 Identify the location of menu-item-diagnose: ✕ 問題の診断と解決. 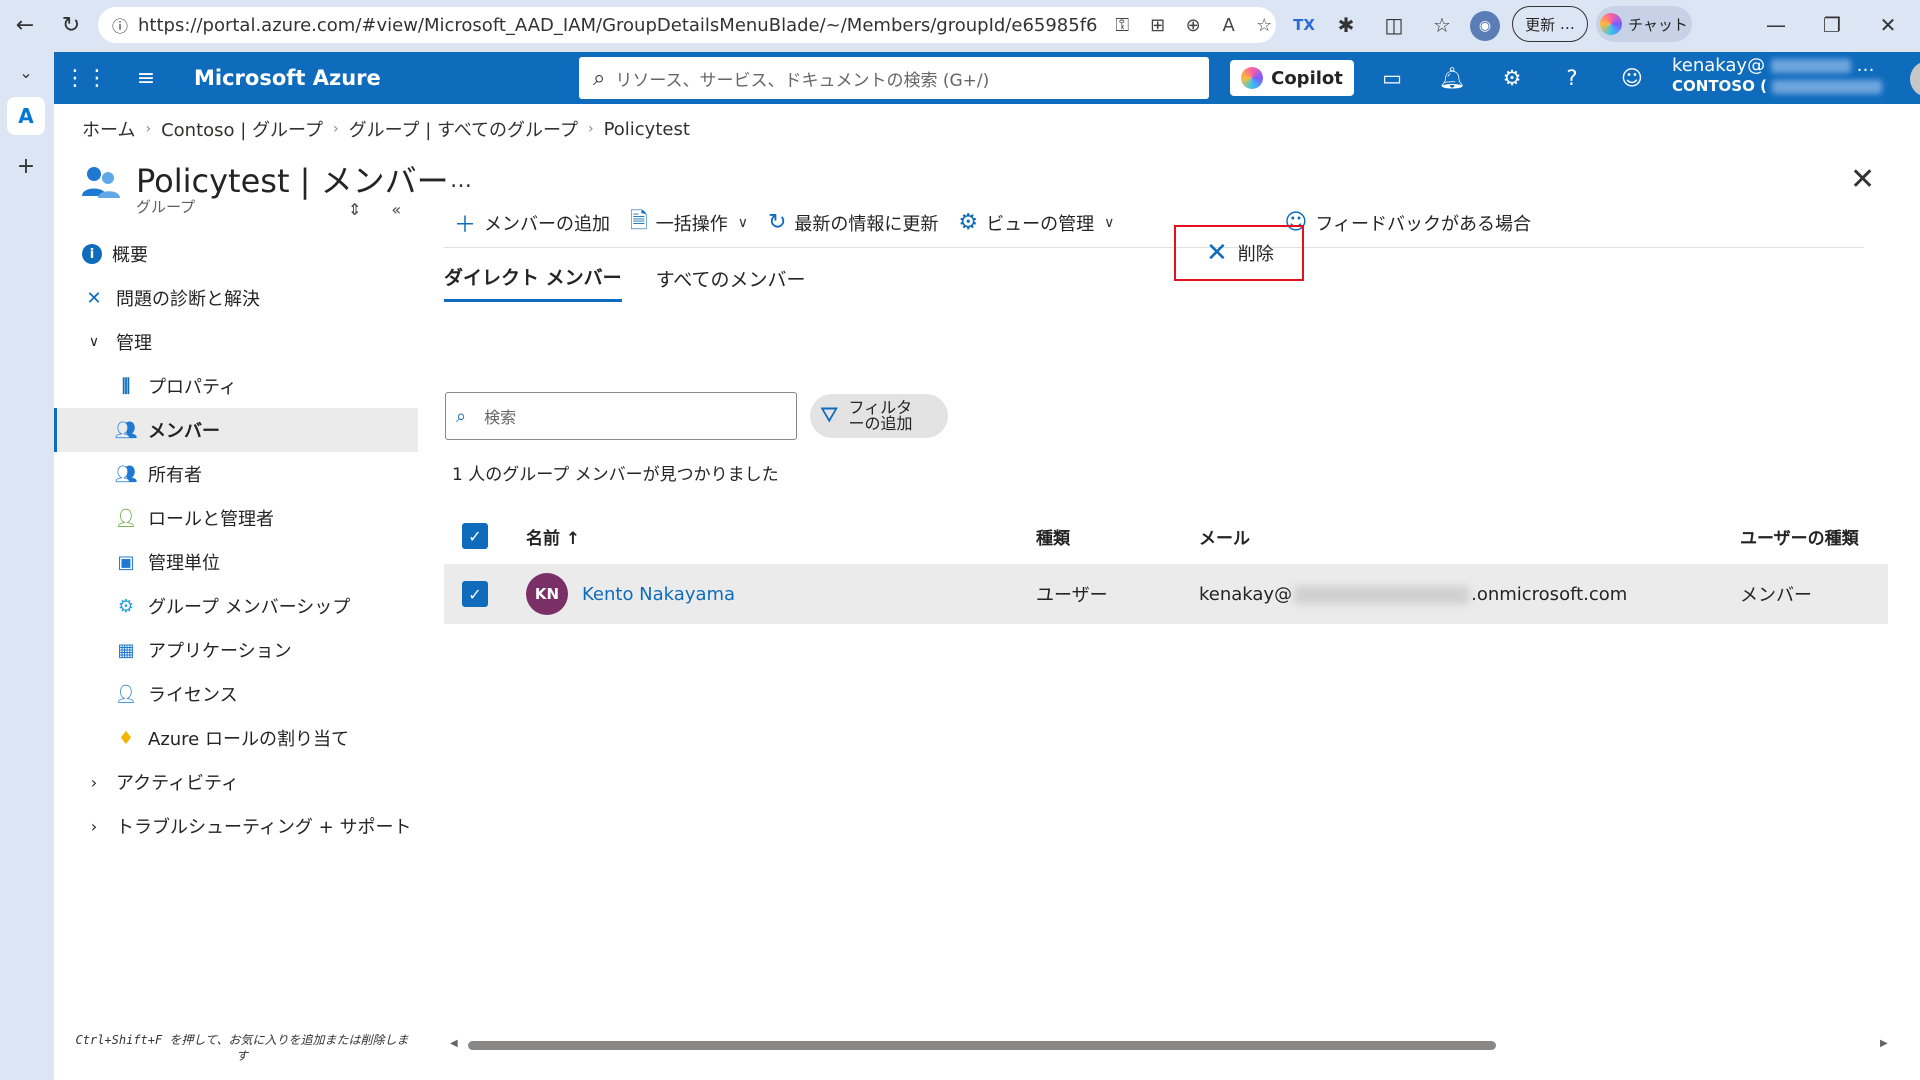
(236, 298).